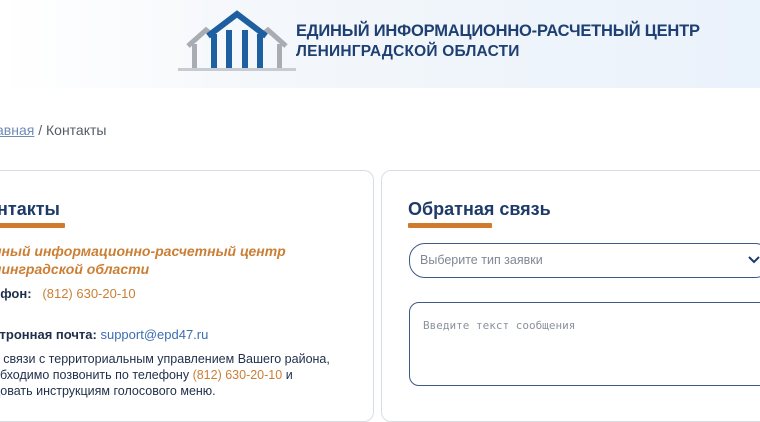 The width and height of the screenshot is (760, 422). What do you see at coordinates (143, 251) in the screenshot?
I see `organization-name-line1: иный информационно-расчетный центр` at bounding box center [143, 251].